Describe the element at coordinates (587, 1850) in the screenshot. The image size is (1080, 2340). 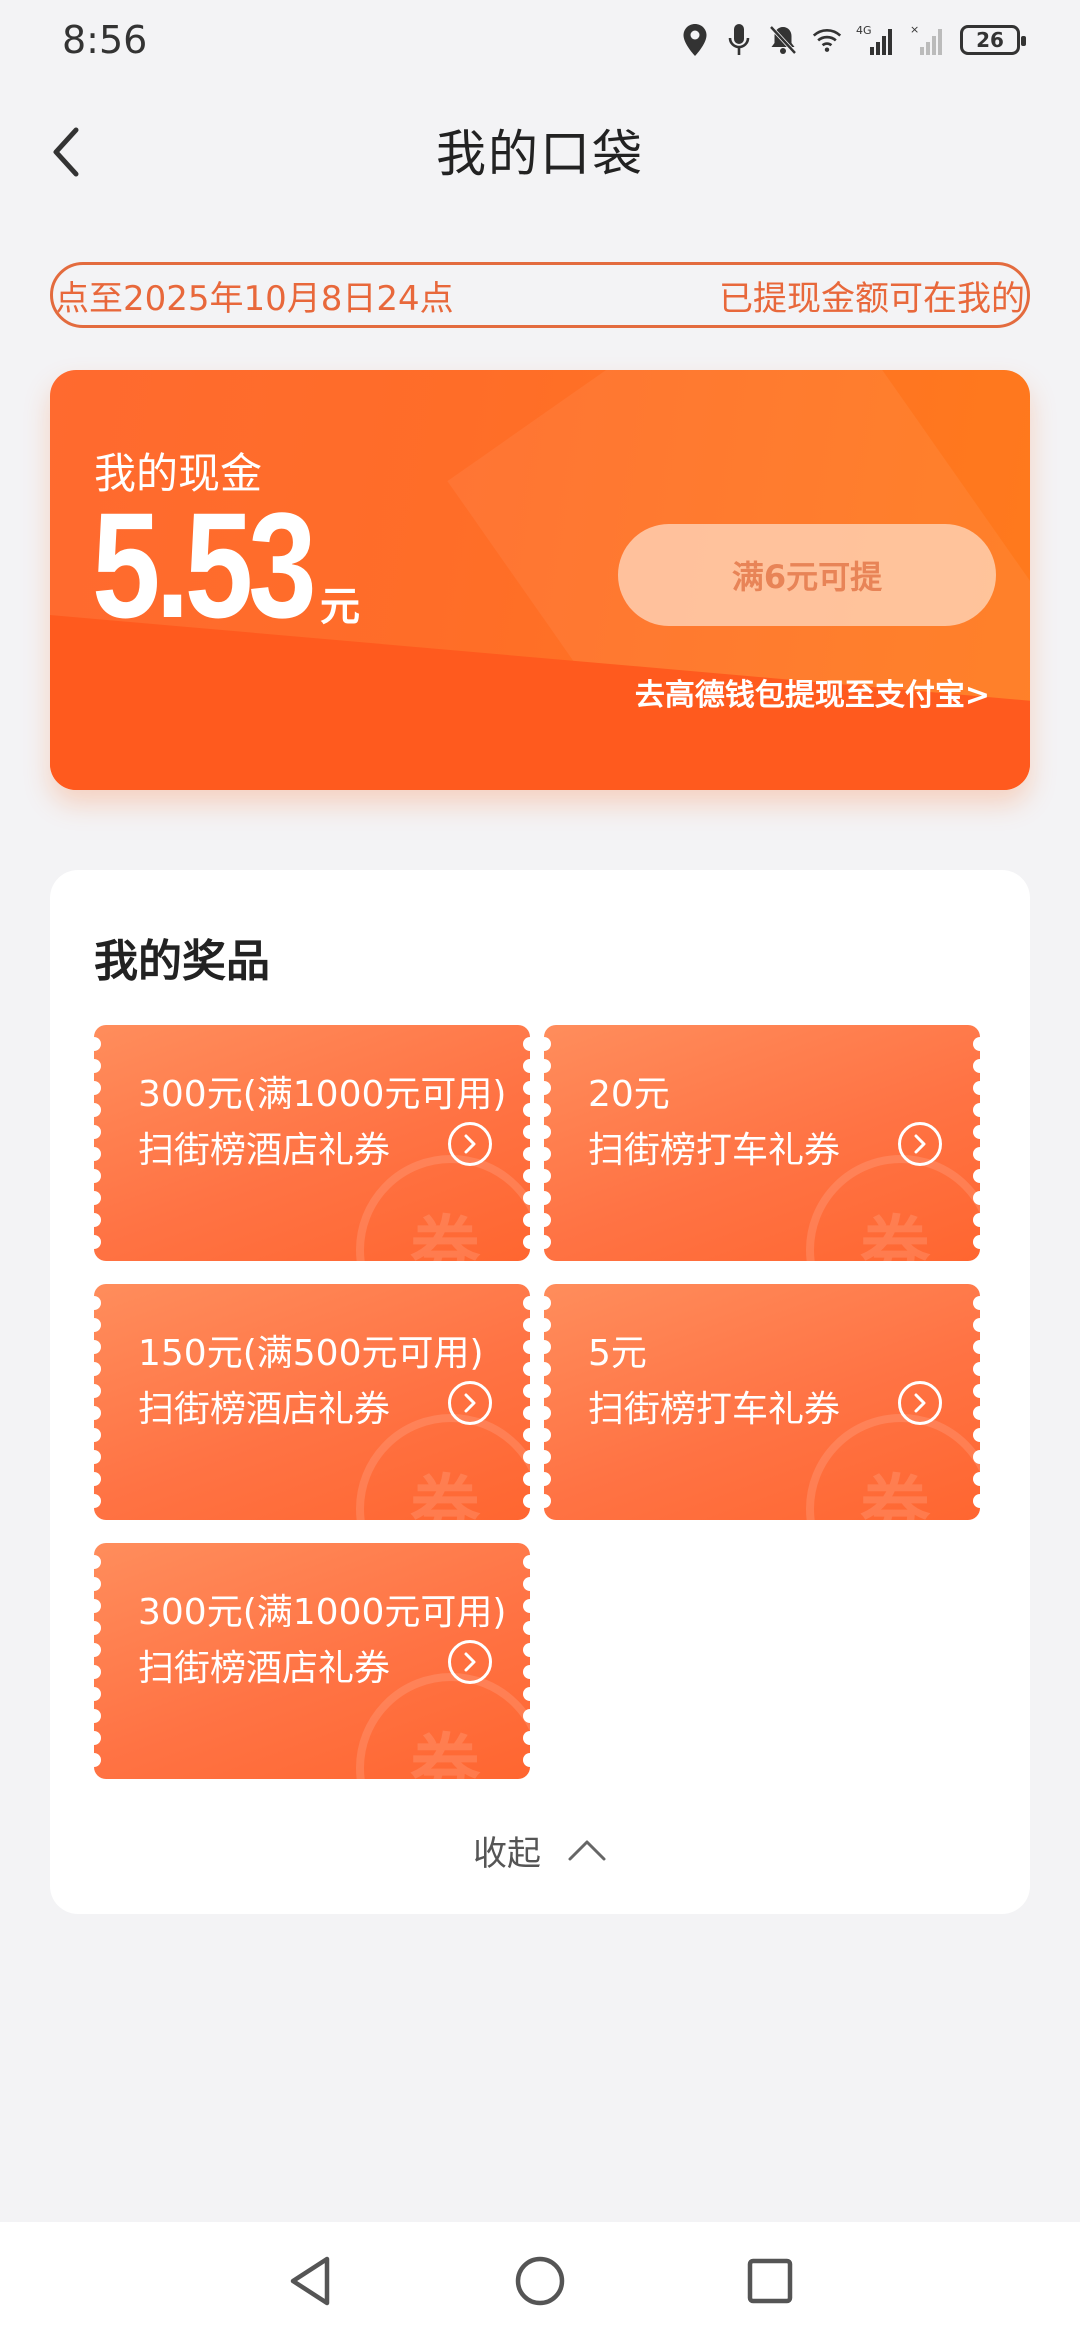
I see `chevron-up-icon` at that location.